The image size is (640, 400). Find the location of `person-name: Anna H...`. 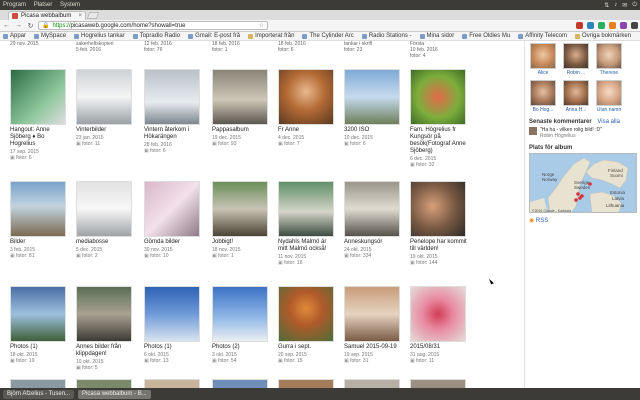

person-name: Anna H... is located at coordinates (576, 110).